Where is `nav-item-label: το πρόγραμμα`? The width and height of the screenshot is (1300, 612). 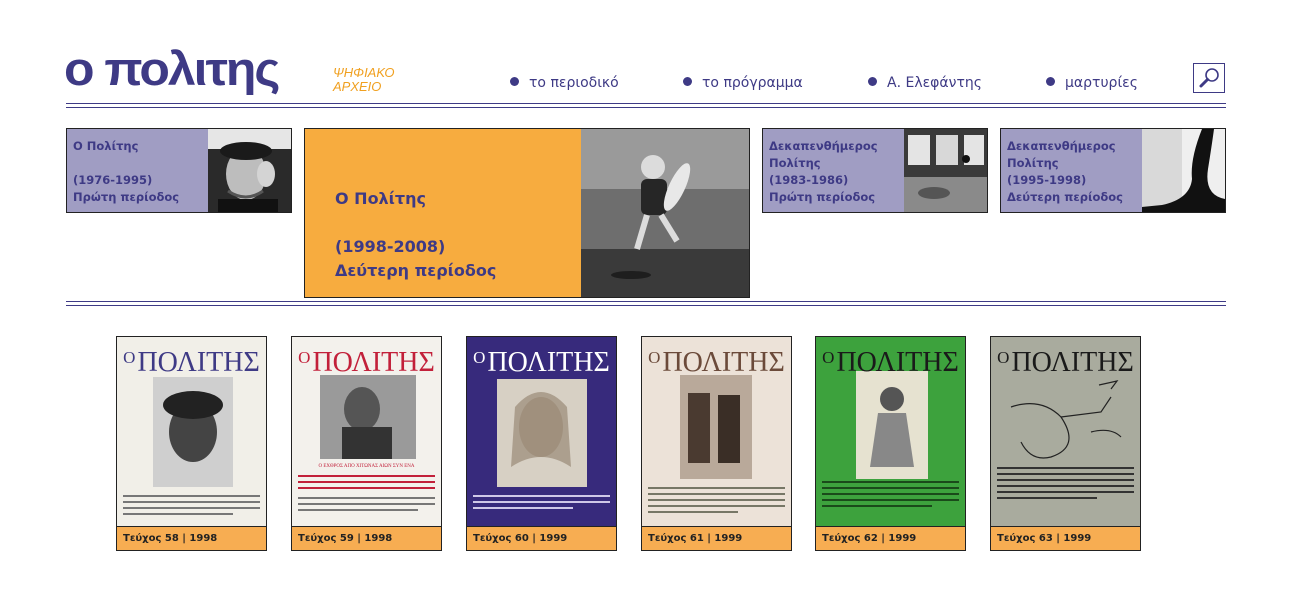
nav-item-label: το πρόγραμμα is located at coordinates (752, 83).